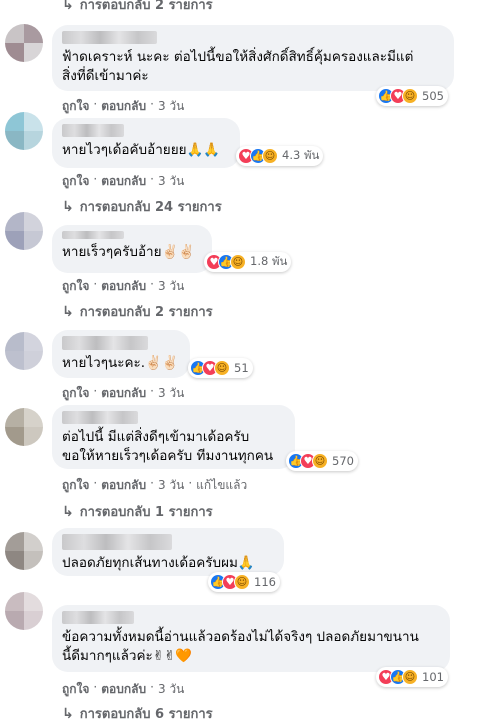 The image size is (493, 721). I want to click on reaction-count: 570, so click(343, 461).